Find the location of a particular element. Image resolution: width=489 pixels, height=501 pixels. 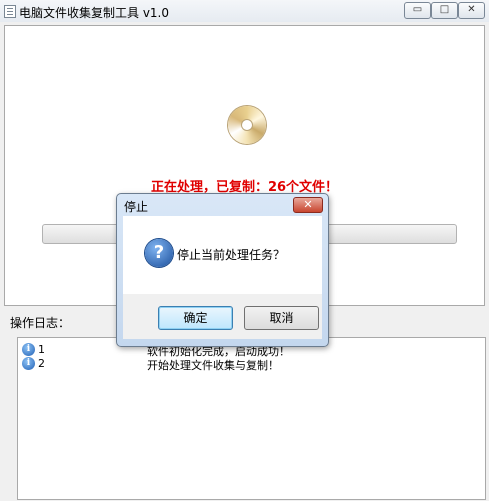

dialog-footer: 确定 取消 is located at coordinates (222, 316).